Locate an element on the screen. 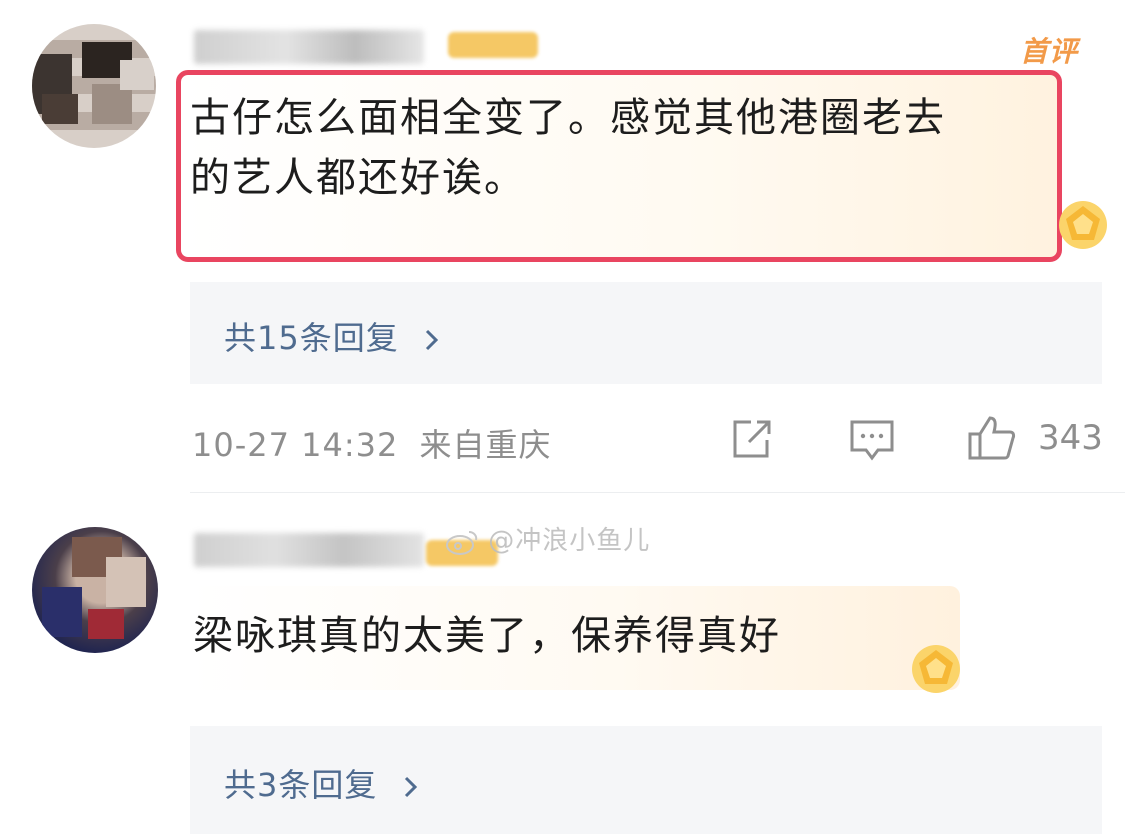 The width and height of the screenshot is (1125, 840). comment-meta: 10-27 14:32 来自重庆 is located at coordinates (372, 443).